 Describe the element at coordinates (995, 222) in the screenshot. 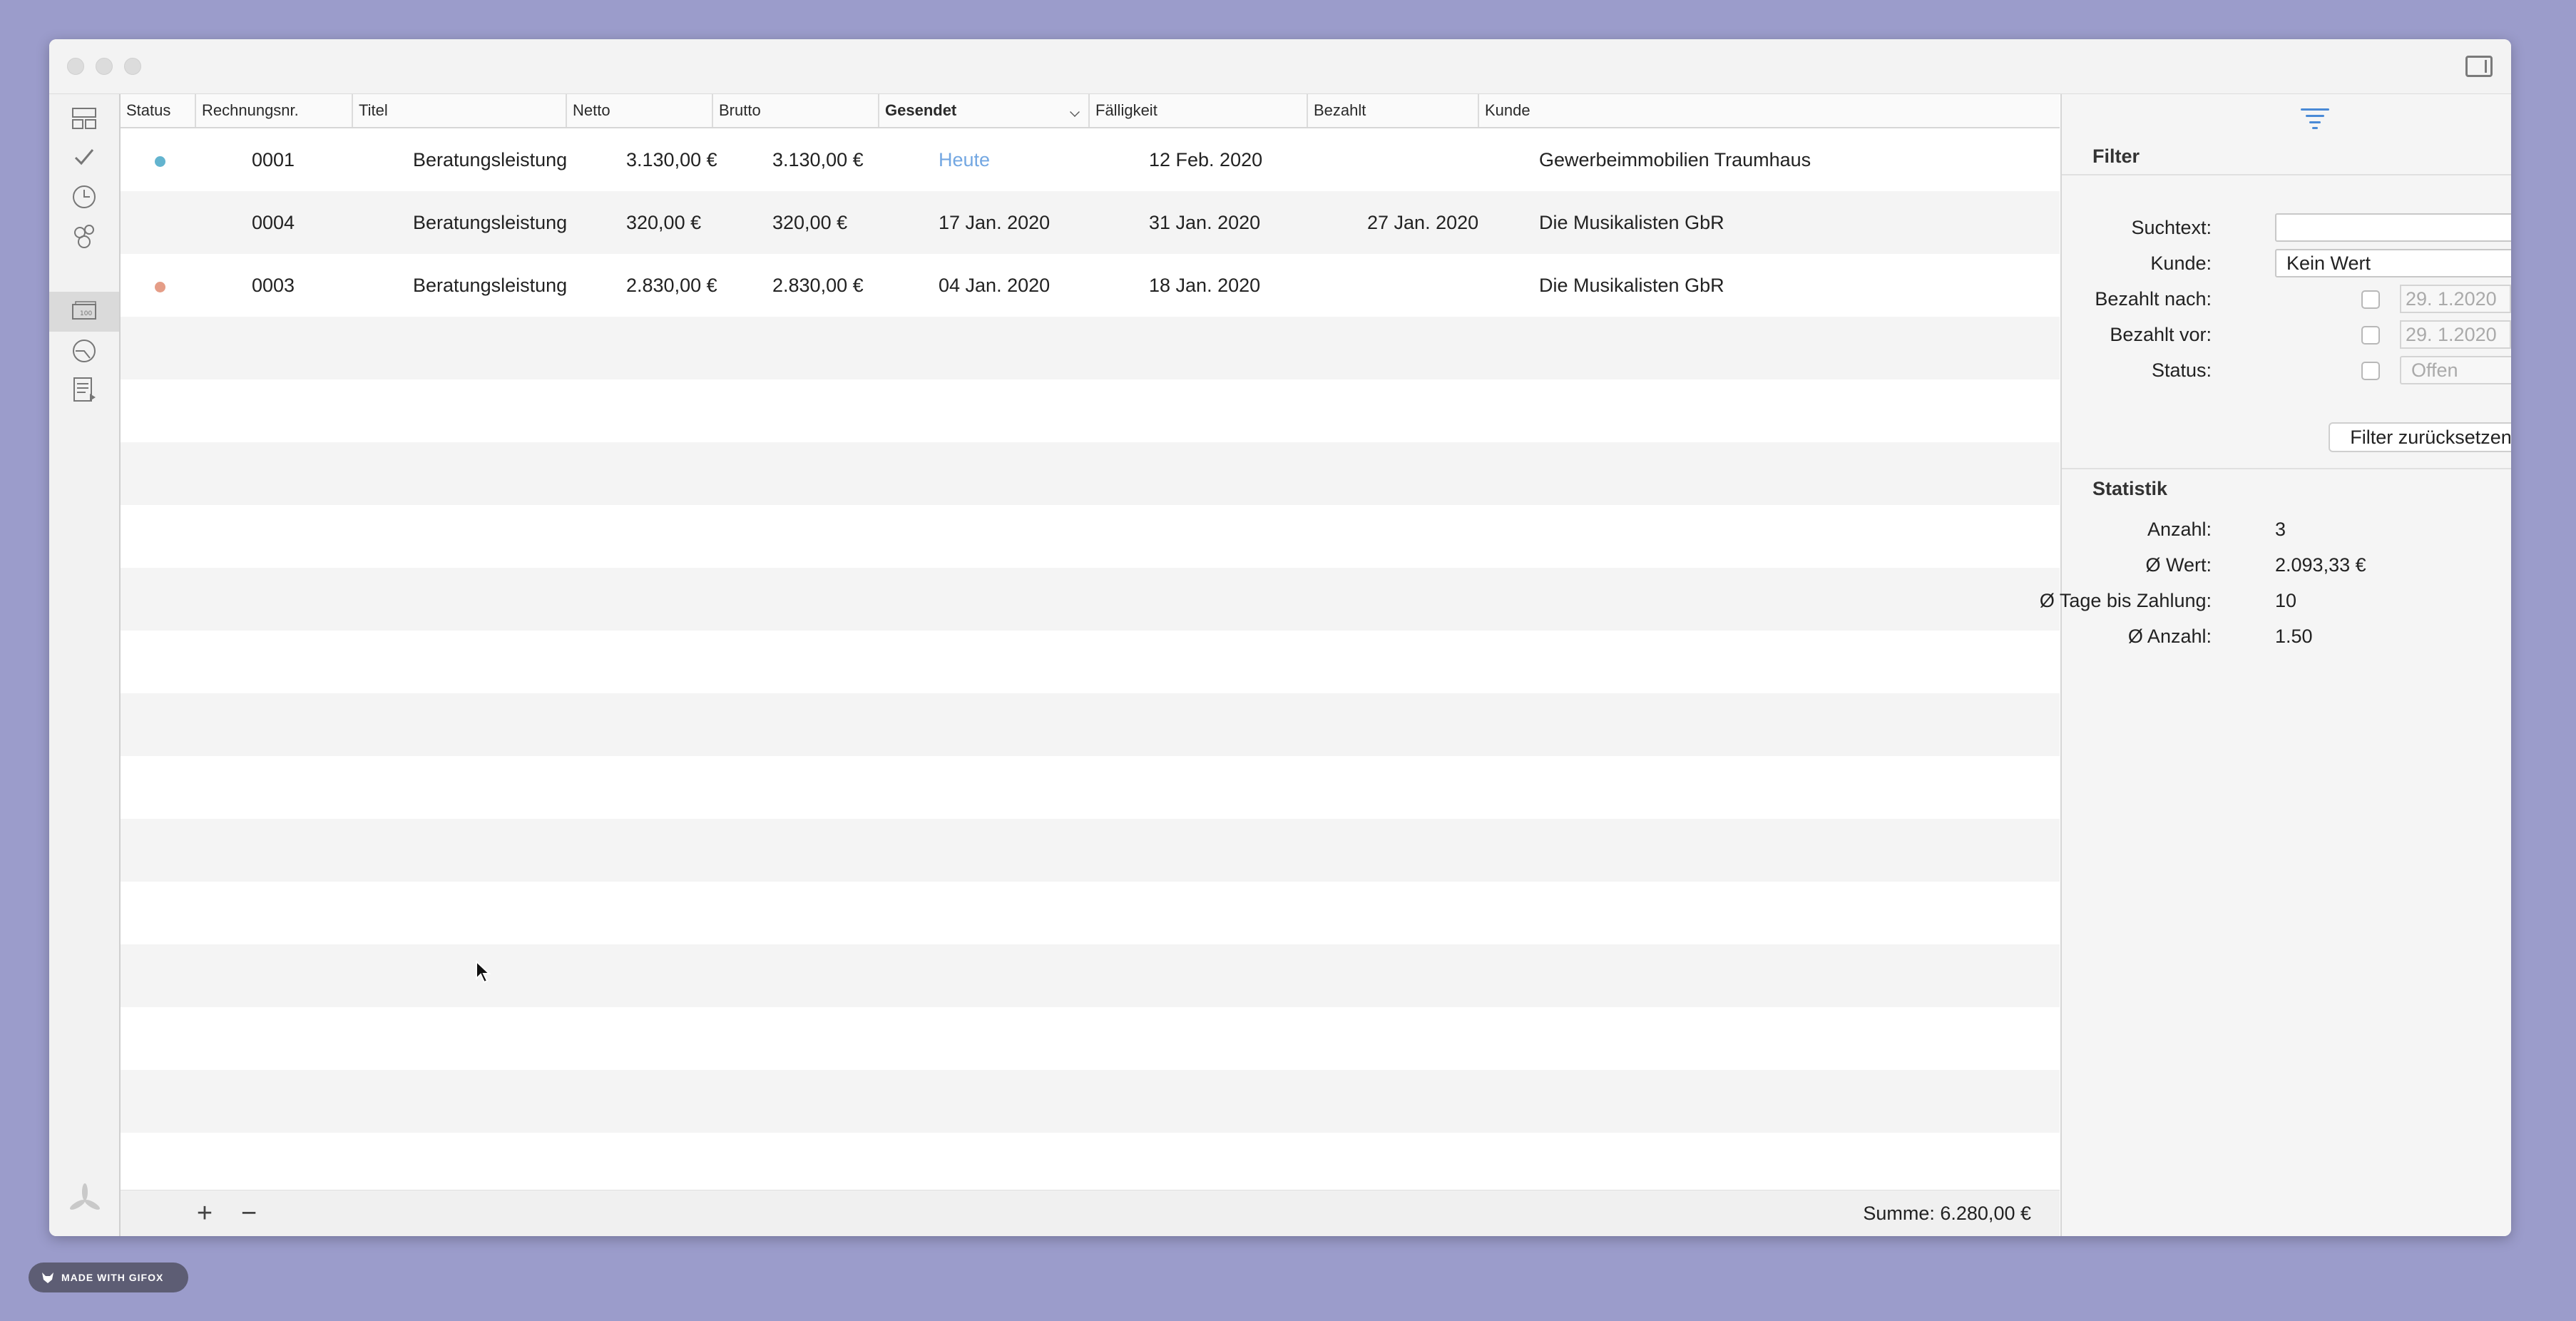

I see `cell-gesendet: 17 Jan. 2020` at that location.